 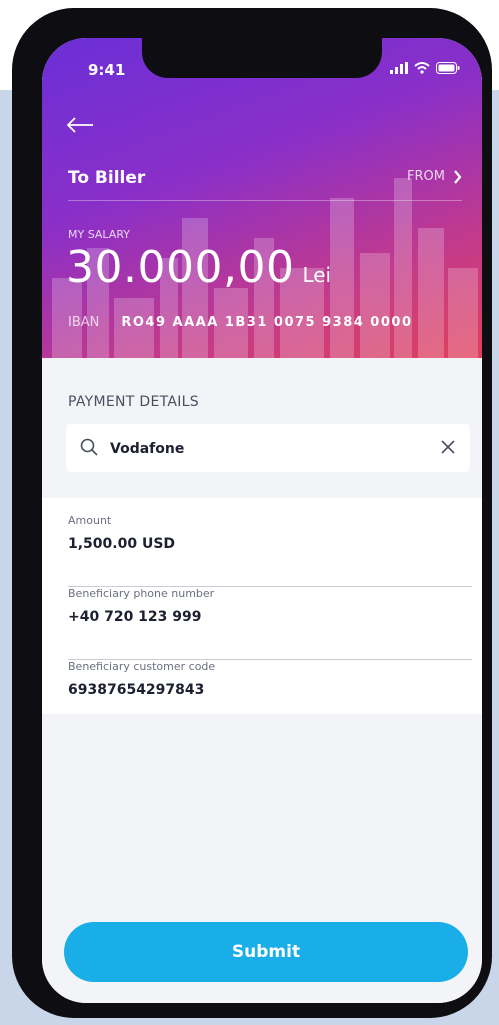 I want to click on from-selector: FROM, so click(x=434, y=176).